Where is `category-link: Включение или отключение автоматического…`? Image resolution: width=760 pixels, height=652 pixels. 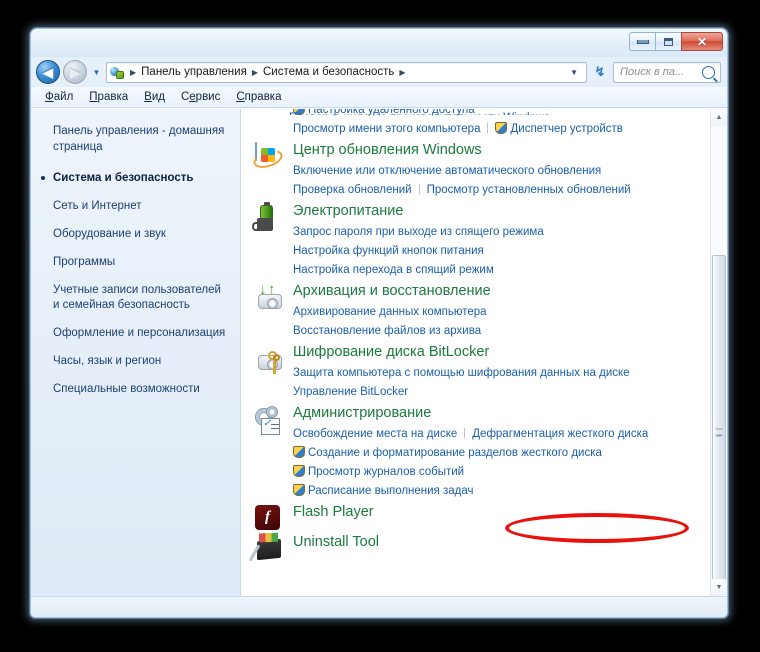
category-link: Включение или отключение автоматического… is located at coordinates (447, 171).